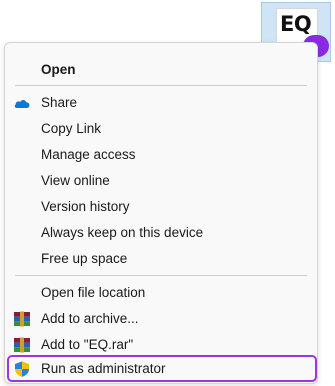  Describe the element at coordinates (59, 102) in the screenshot. I see `menu-item-label: Share` at that location.